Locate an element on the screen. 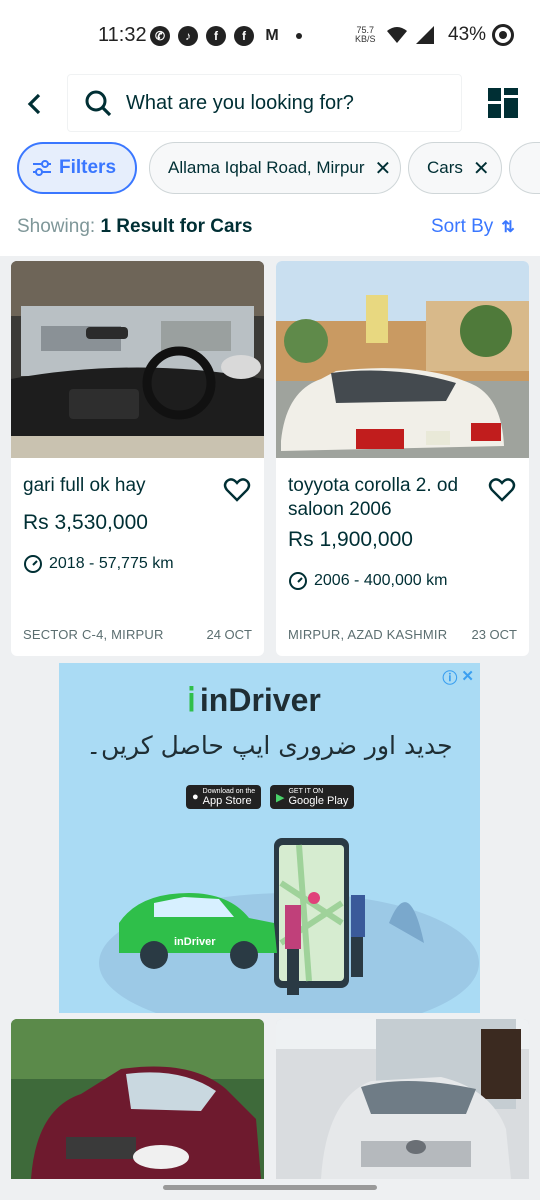  category-chip-label: Cars is located at coordinates (445, 167).